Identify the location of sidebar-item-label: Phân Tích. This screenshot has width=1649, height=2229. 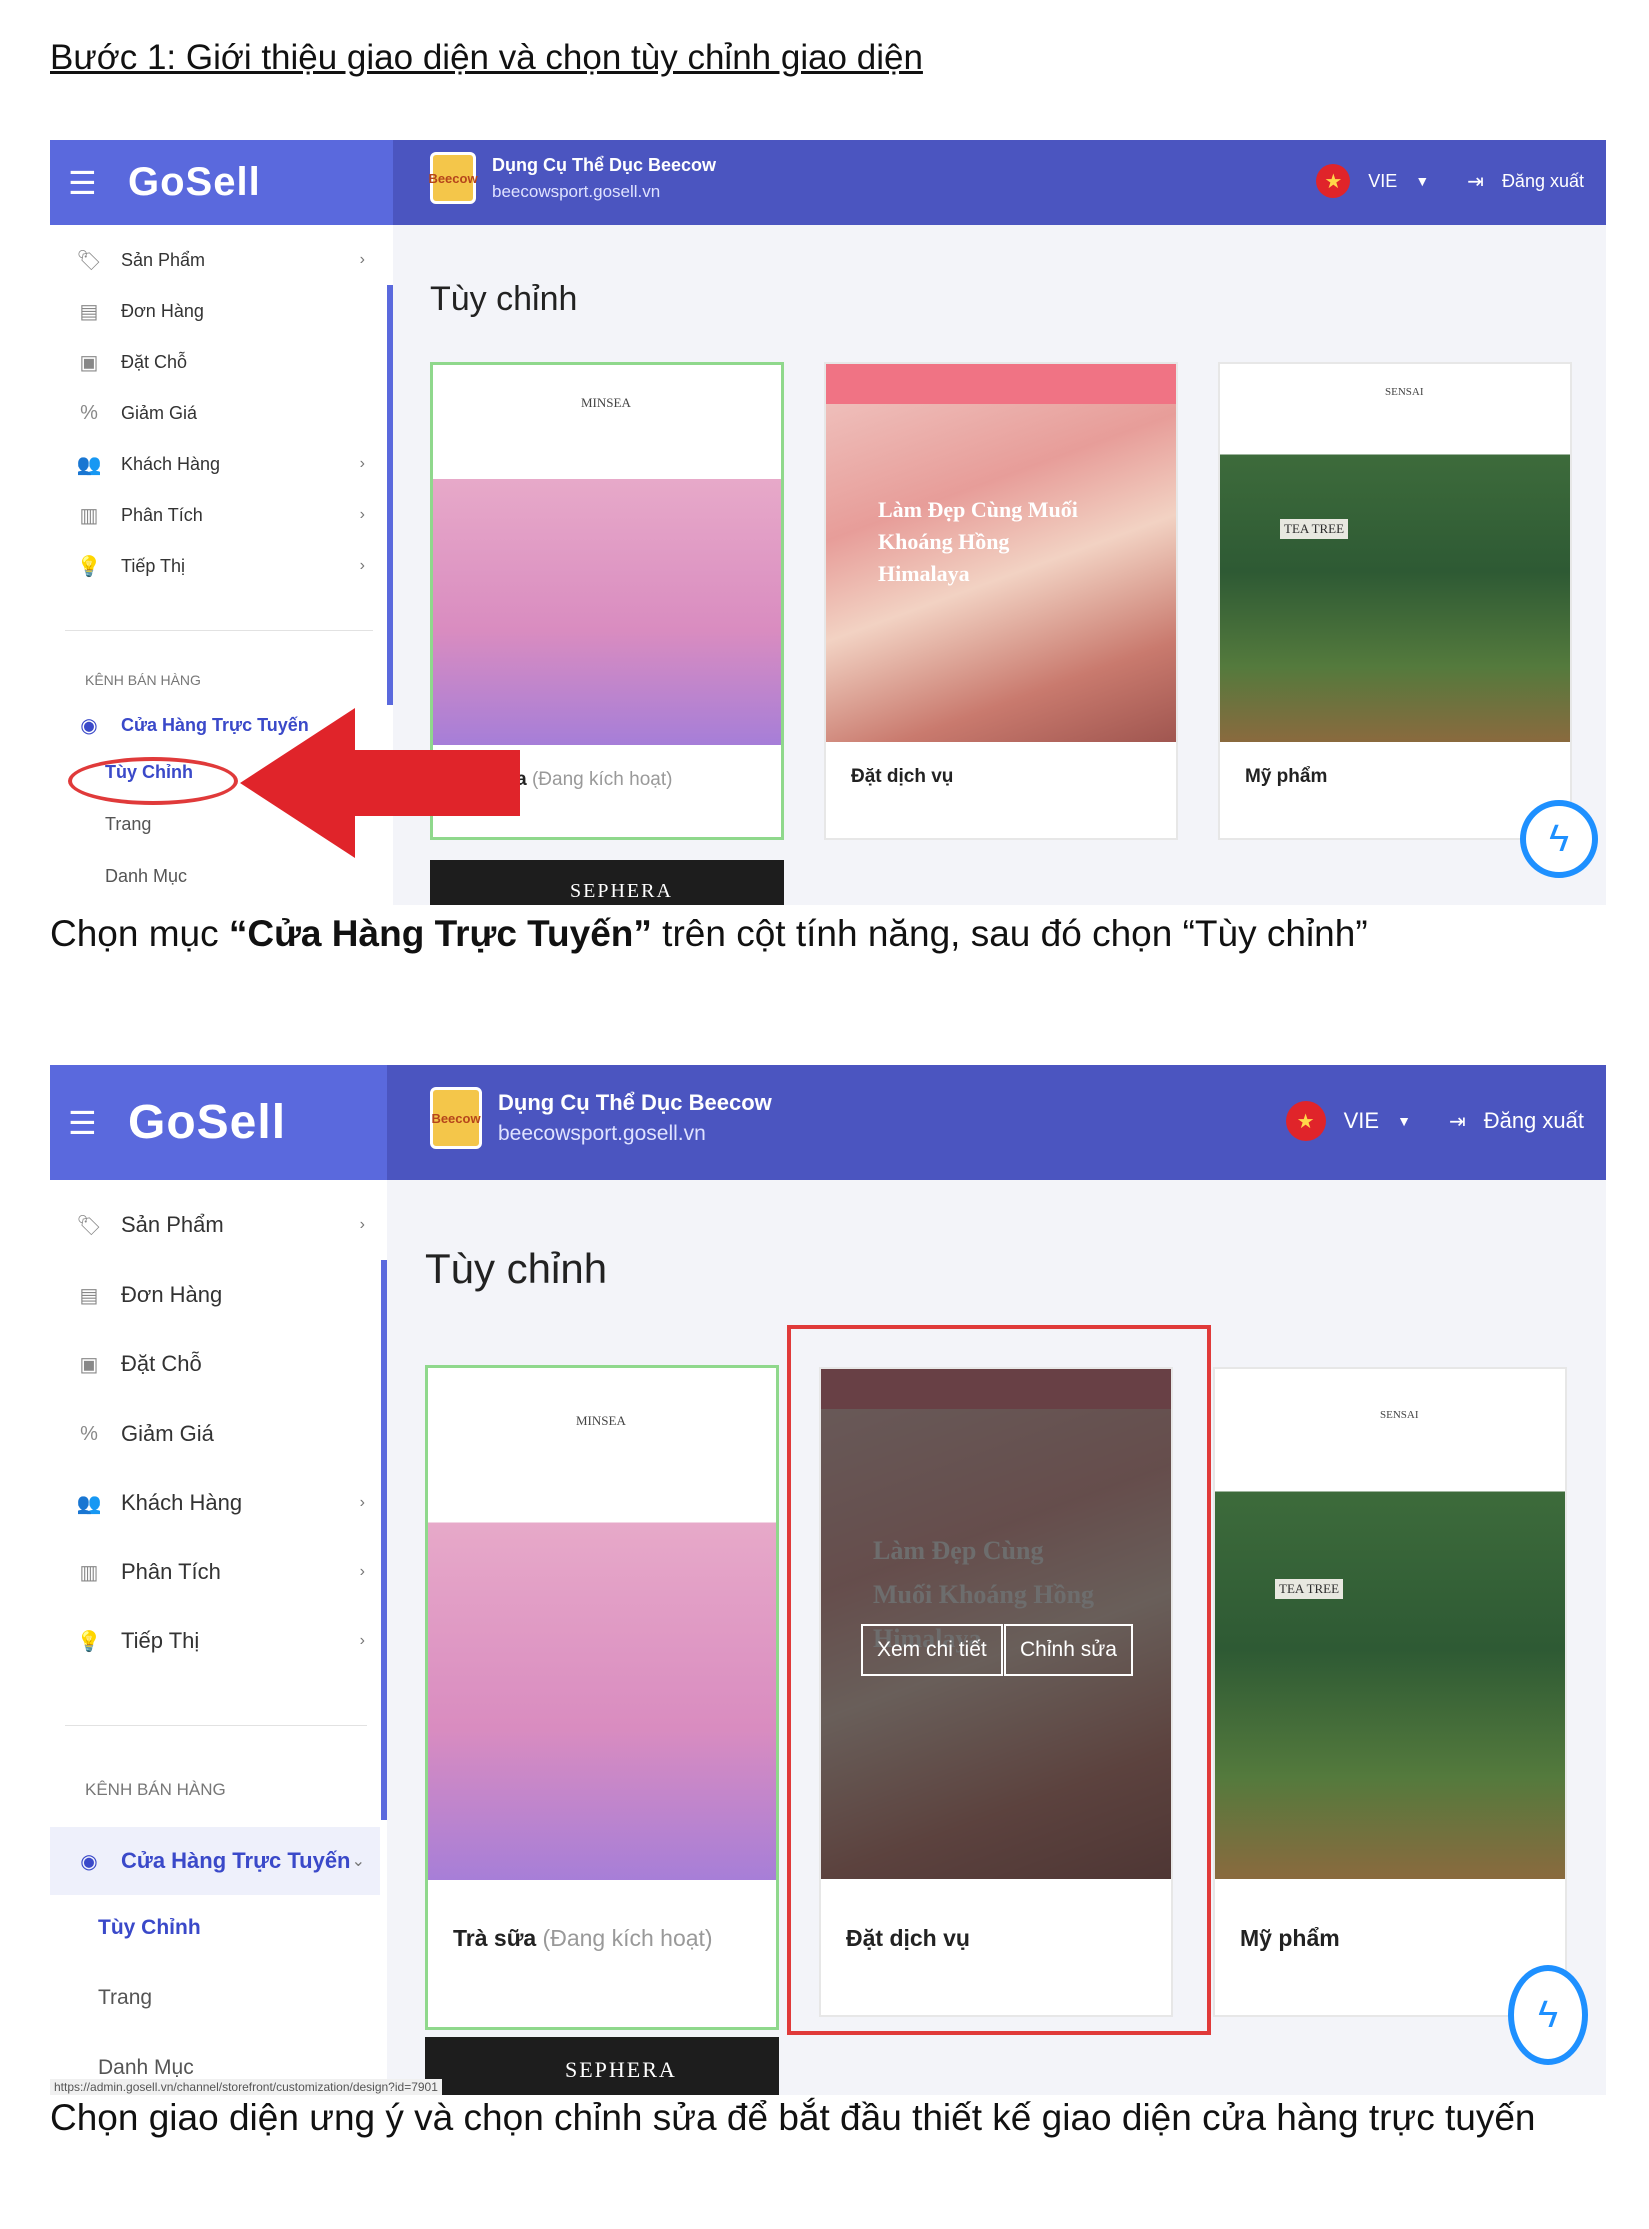
(171, 1571).